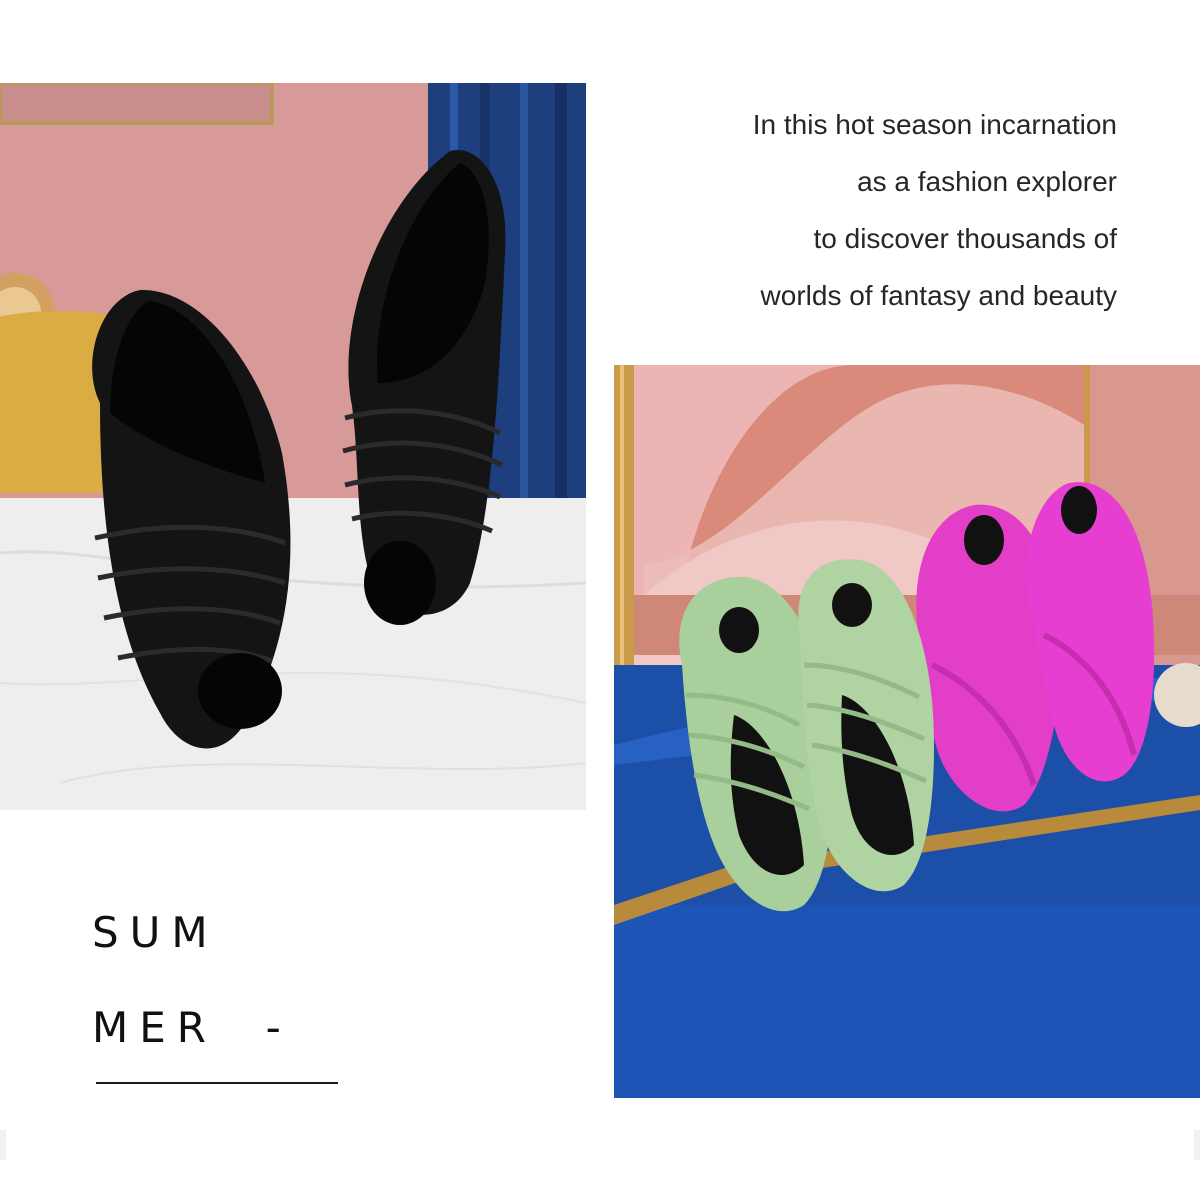 This screenshot has width=1200, height=1200. Describe the element at coordinates (965, 238) in the screenshot. I see `tagline-line-3: to discover thousands of` at that location.